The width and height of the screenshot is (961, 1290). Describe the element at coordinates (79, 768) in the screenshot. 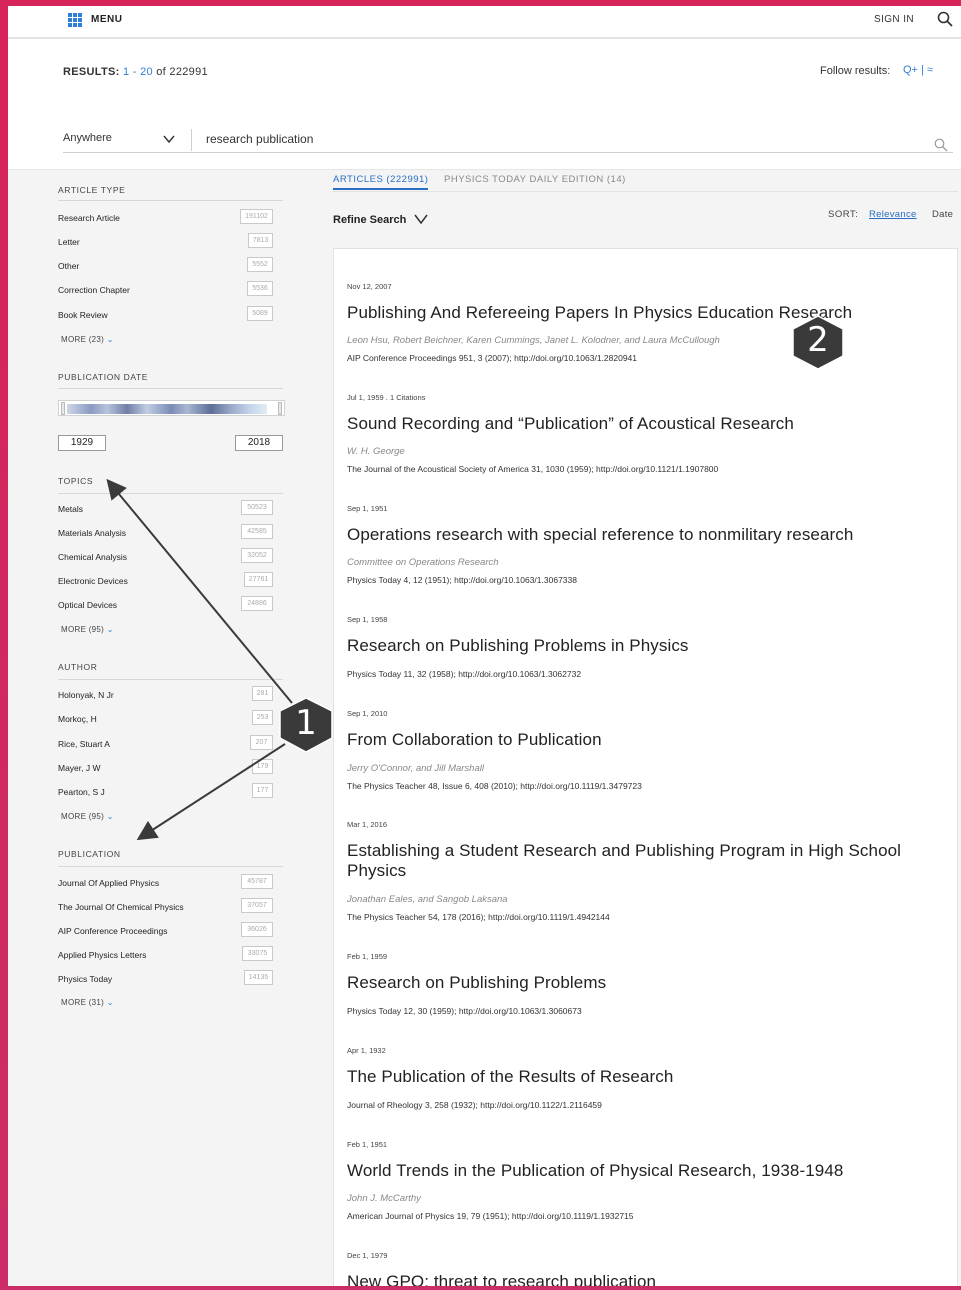

I see `facet-item: Mayer, J W` at that location.